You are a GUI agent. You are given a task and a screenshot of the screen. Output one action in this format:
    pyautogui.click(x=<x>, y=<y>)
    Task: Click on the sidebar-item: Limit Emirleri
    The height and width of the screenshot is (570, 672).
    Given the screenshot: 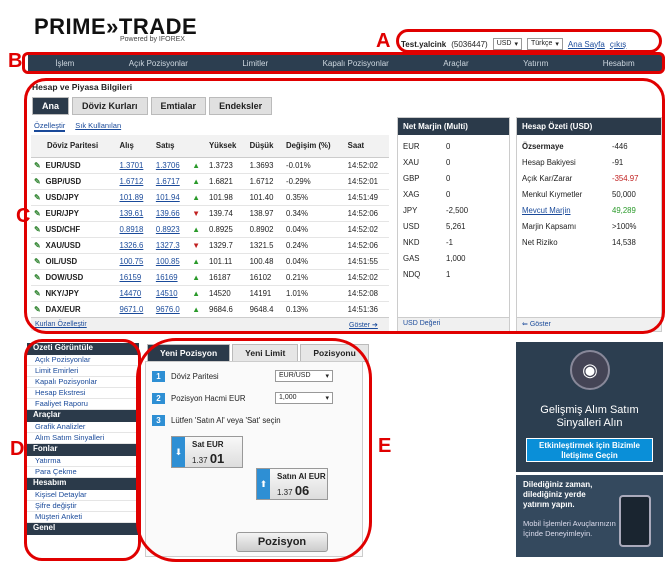 What is the action you would take?
    pyautogui.click(x=83, y=371)
    